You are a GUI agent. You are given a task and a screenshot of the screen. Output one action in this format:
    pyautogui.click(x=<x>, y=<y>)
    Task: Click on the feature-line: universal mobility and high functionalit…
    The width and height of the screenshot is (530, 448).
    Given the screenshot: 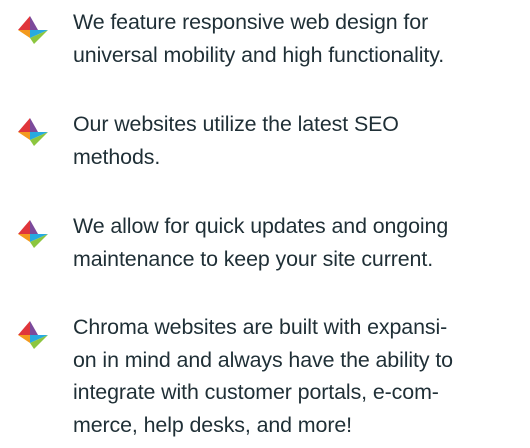 What is the action you would take?
    pyautogui.click(x=259, y=54)
    